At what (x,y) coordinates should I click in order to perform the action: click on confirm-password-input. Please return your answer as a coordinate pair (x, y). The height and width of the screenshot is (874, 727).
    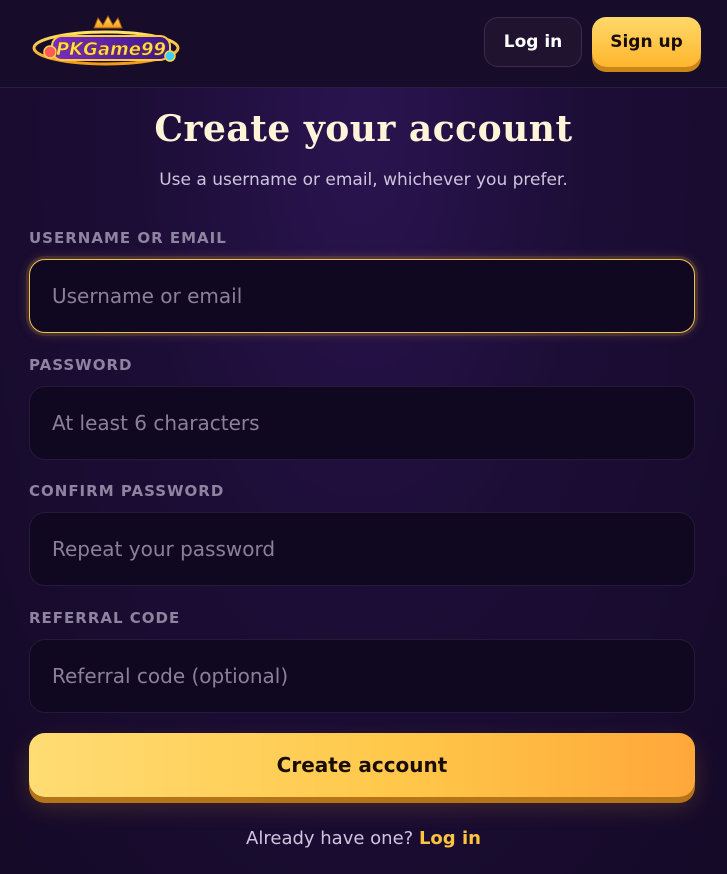
    Looking at the image, I should click on (362, 549).